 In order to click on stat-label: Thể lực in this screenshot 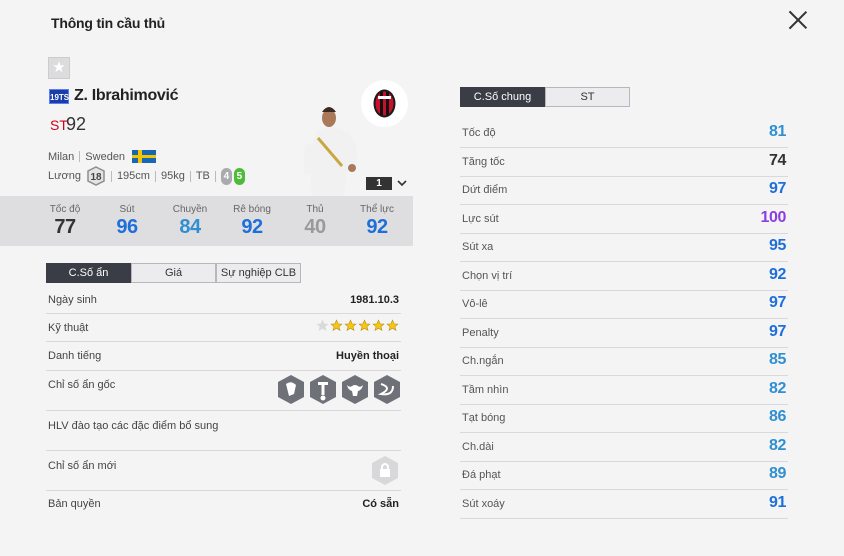, I will do `click(377, 209)`.